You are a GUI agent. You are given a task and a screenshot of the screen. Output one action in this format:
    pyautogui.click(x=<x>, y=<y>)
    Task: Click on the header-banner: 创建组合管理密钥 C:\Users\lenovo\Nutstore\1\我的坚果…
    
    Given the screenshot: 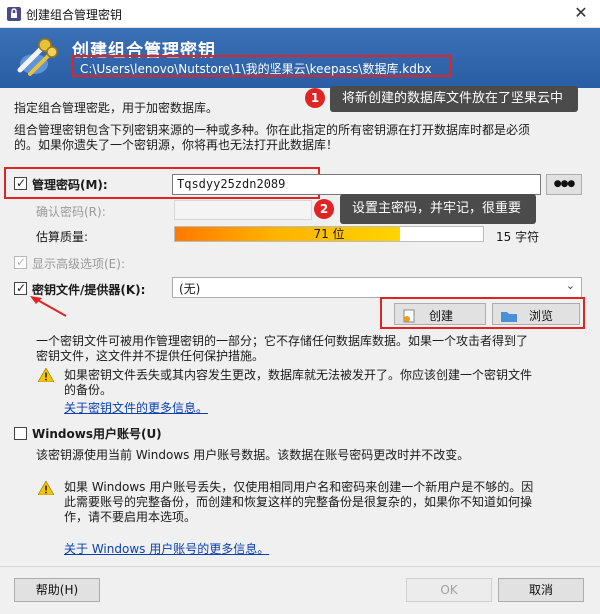 What is the action you would take?
    pyautogui.click(x=300, y=58)
    